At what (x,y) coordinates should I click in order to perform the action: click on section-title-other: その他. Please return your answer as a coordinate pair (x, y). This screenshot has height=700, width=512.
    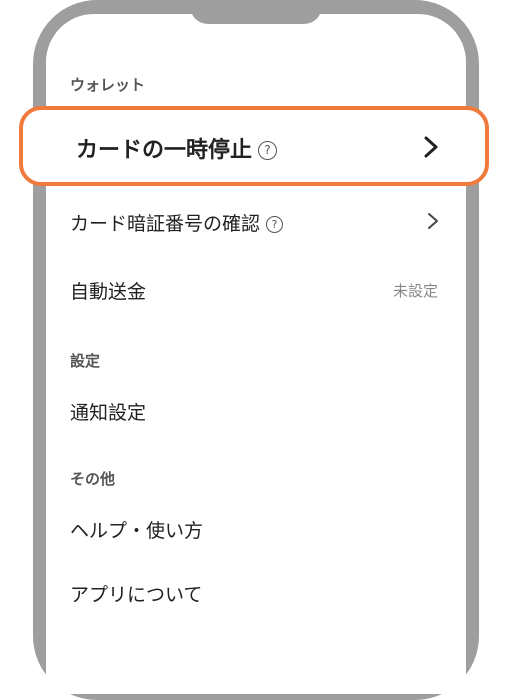
    Looking at the image, I should click on (93, 479).